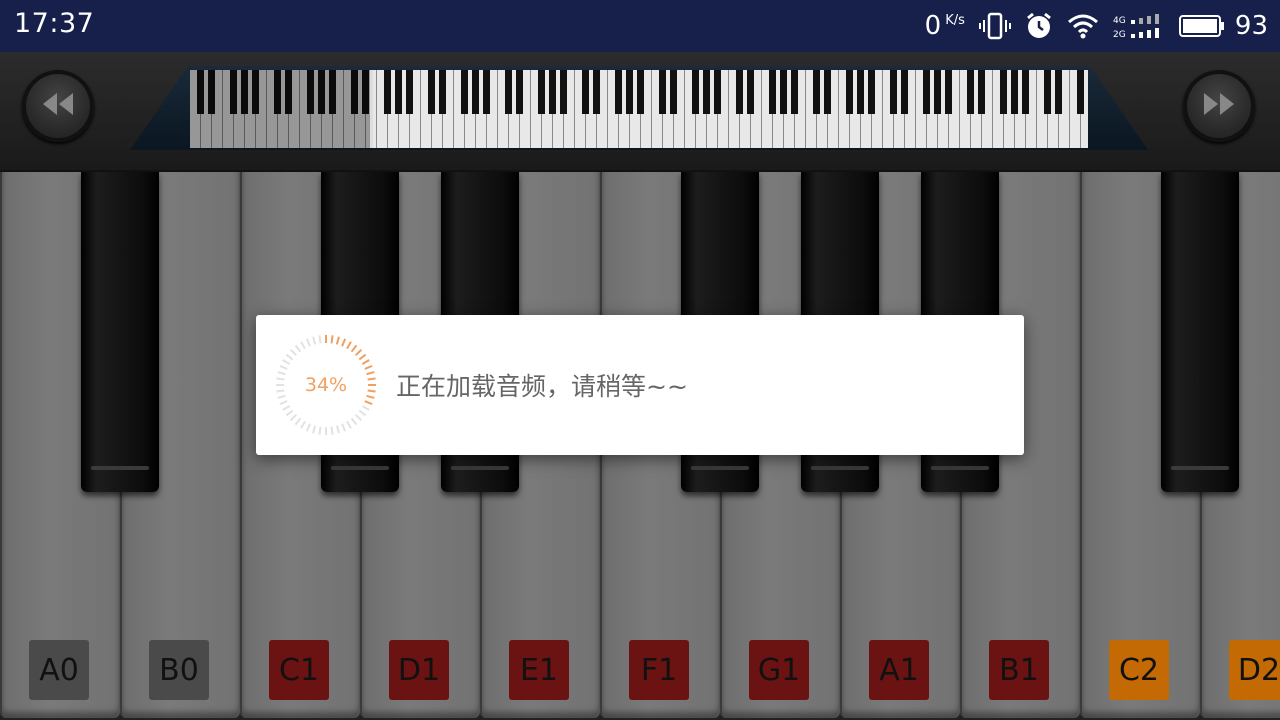 The width and height of the screenshot is (1280, 720). I want to click on fast-forward-icon, so click(1219, 106).